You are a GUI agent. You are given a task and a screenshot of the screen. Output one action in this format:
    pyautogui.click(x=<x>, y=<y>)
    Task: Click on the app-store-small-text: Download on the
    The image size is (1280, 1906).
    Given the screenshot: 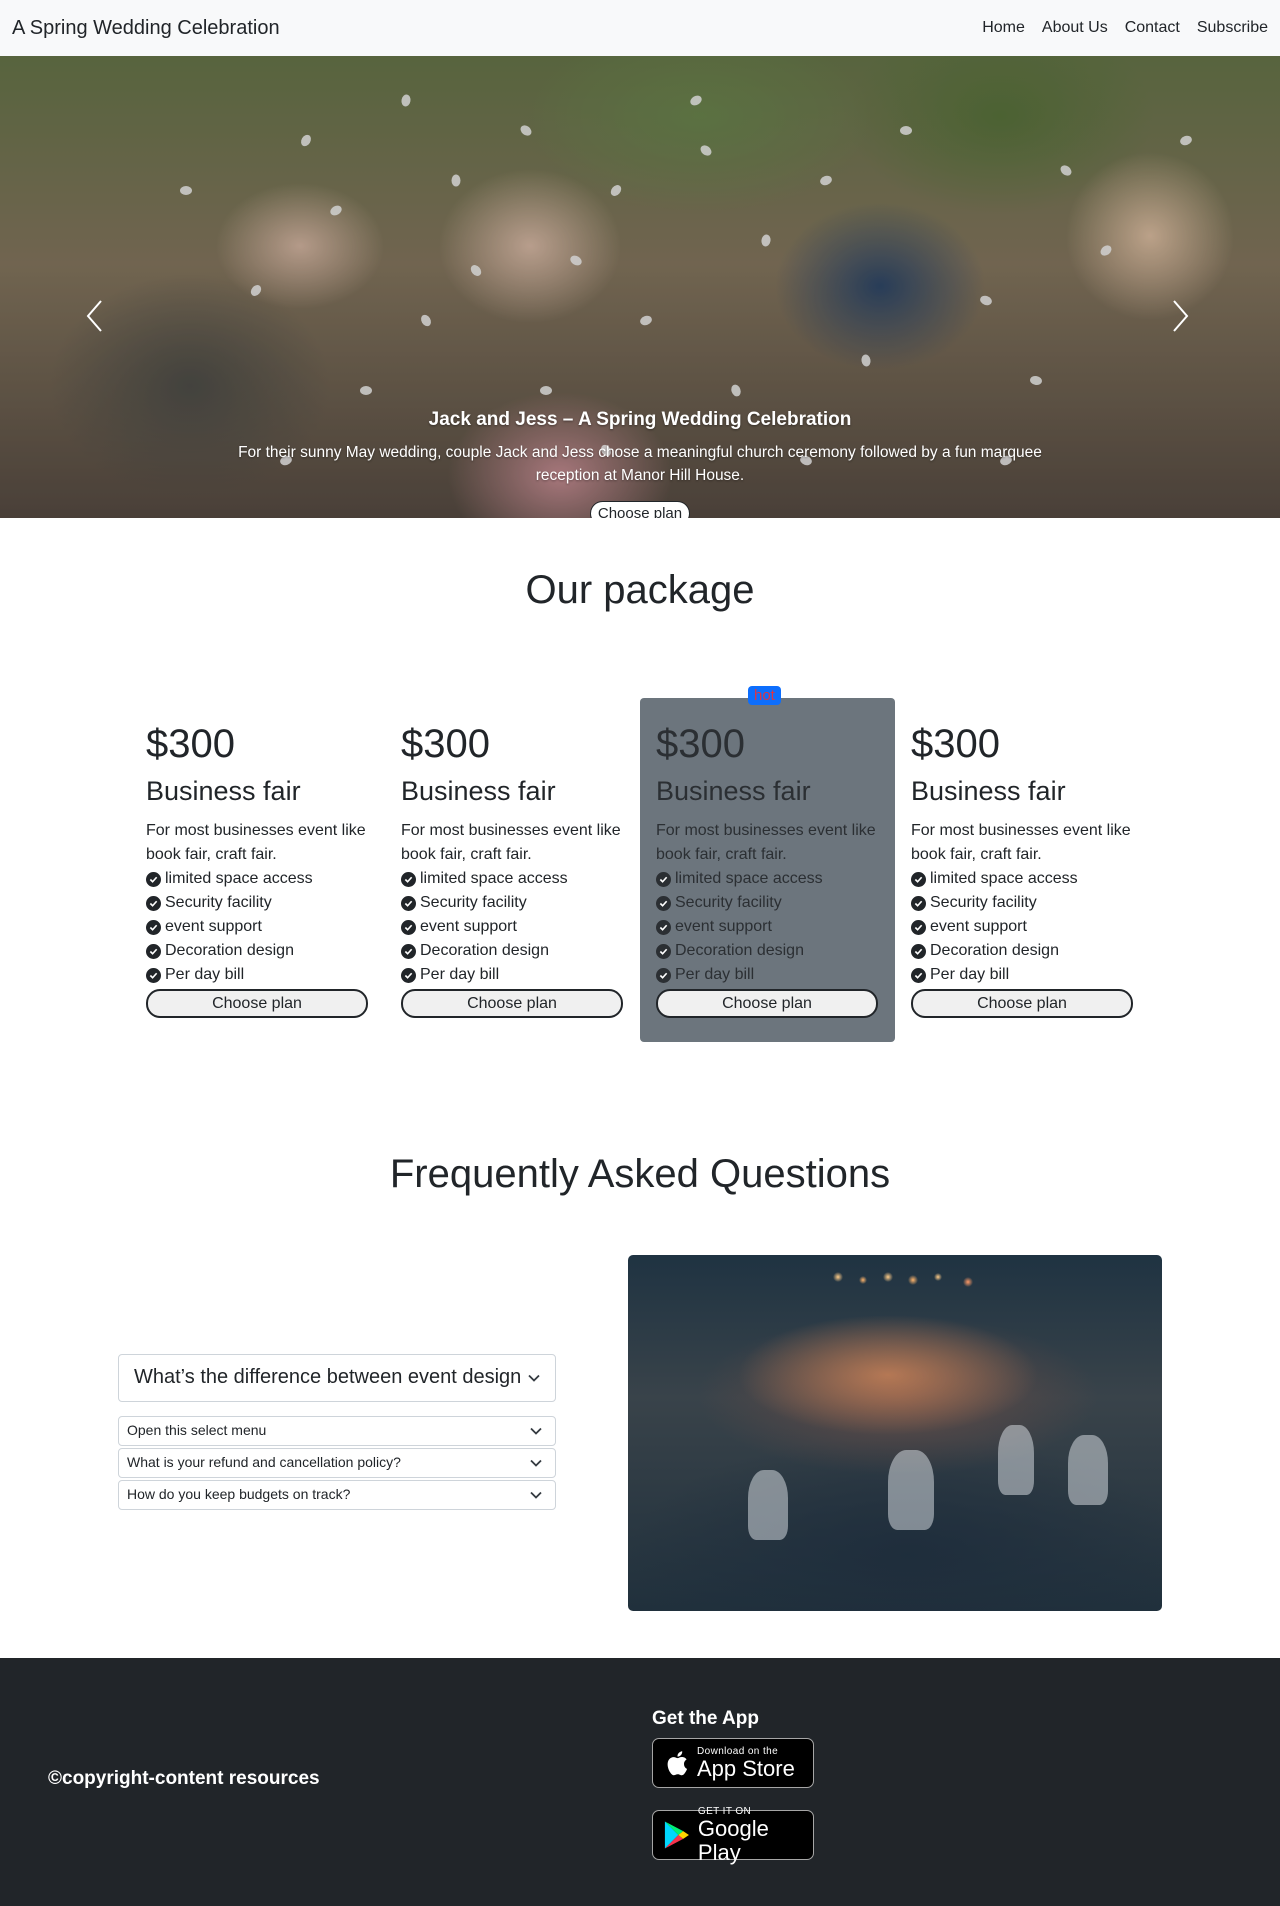 What is the action you would take?
    pyautogui.click(x=738, y=1751)
    